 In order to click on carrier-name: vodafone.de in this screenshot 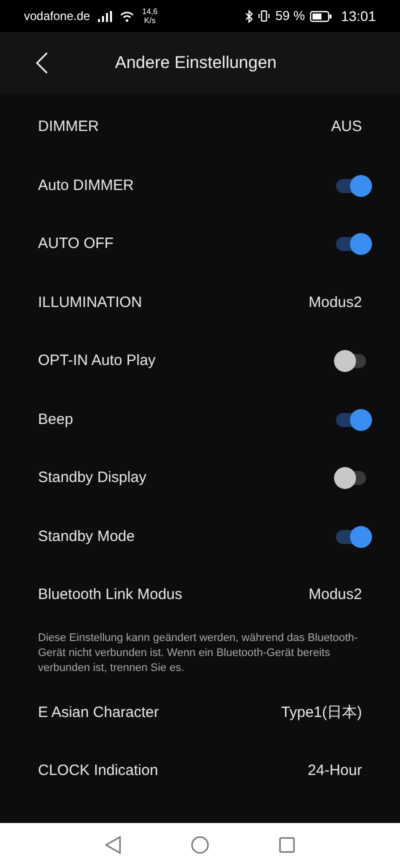, I will do `click(57, 16)`.